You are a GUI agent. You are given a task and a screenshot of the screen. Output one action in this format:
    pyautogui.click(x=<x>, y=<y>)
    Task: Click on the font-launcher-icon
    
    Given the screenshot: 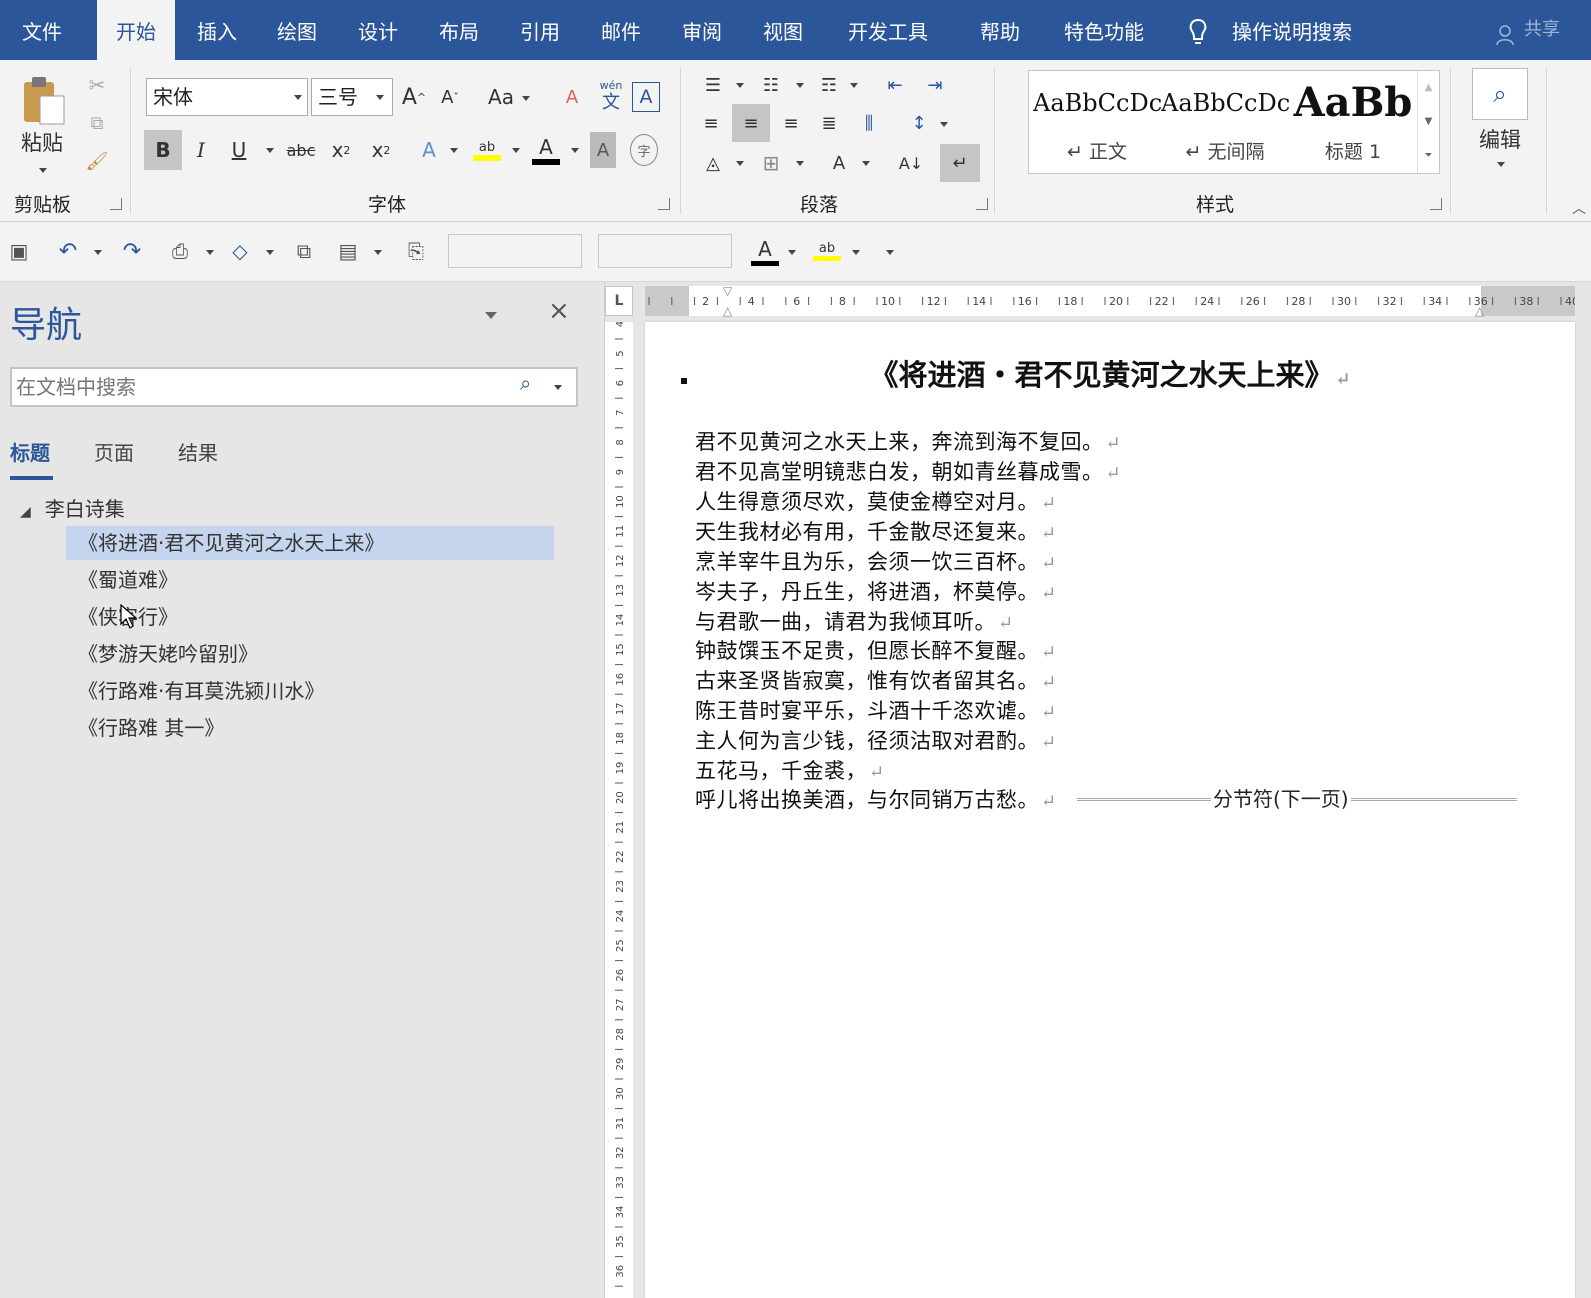 What is the action you would take?
    pyautogui.click(x=664, y=204)
    